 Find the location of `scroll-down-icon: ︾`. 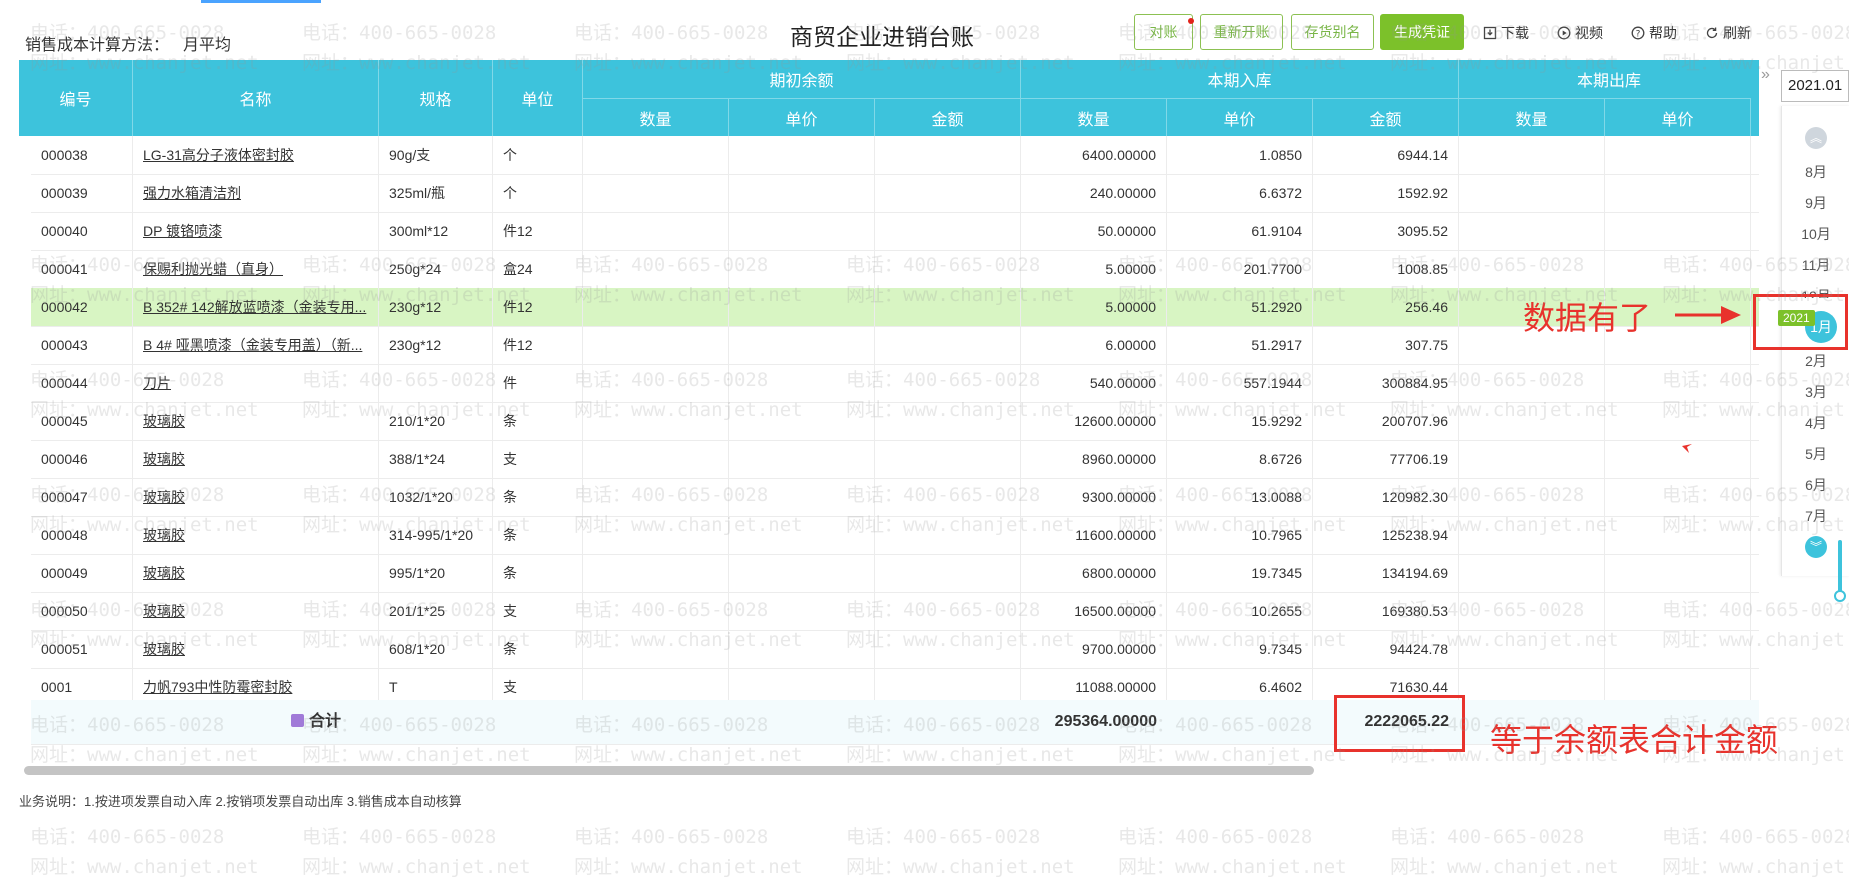

scroll-down-icon: ︾ is located at coordinates (1816, 547).